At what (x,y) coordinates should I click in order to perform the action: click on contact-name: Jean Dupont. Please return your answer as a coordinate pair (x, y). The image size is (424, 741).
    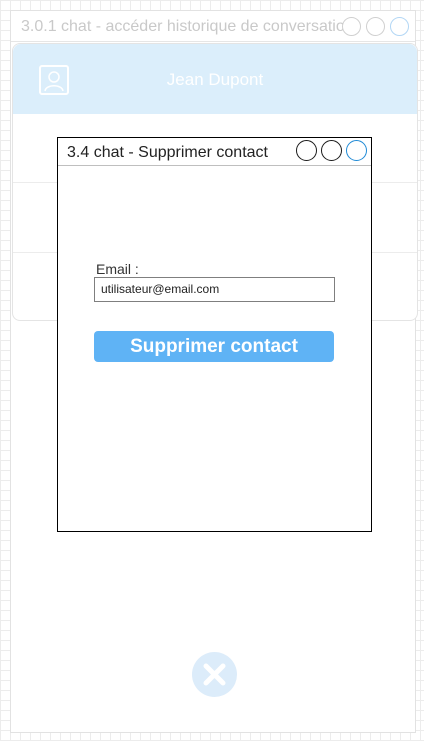
    Looking at the image, I should click on (215, 79).